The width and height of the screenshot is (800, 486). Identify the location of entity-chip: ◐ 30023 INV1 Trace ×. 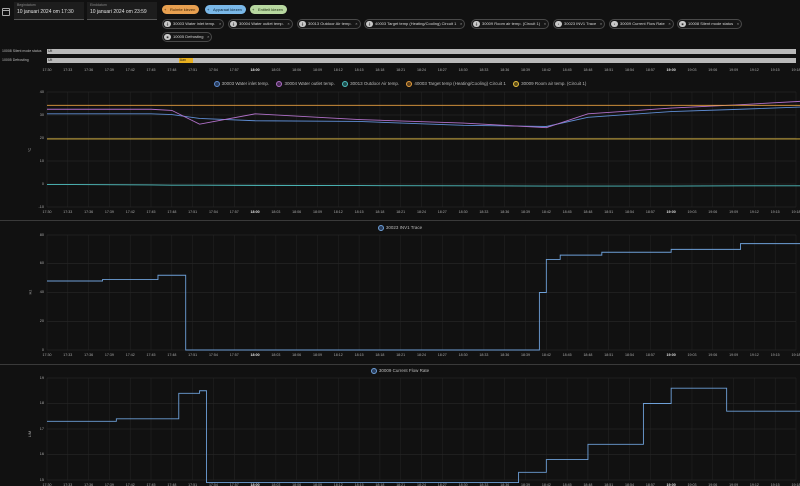
(579, 24).